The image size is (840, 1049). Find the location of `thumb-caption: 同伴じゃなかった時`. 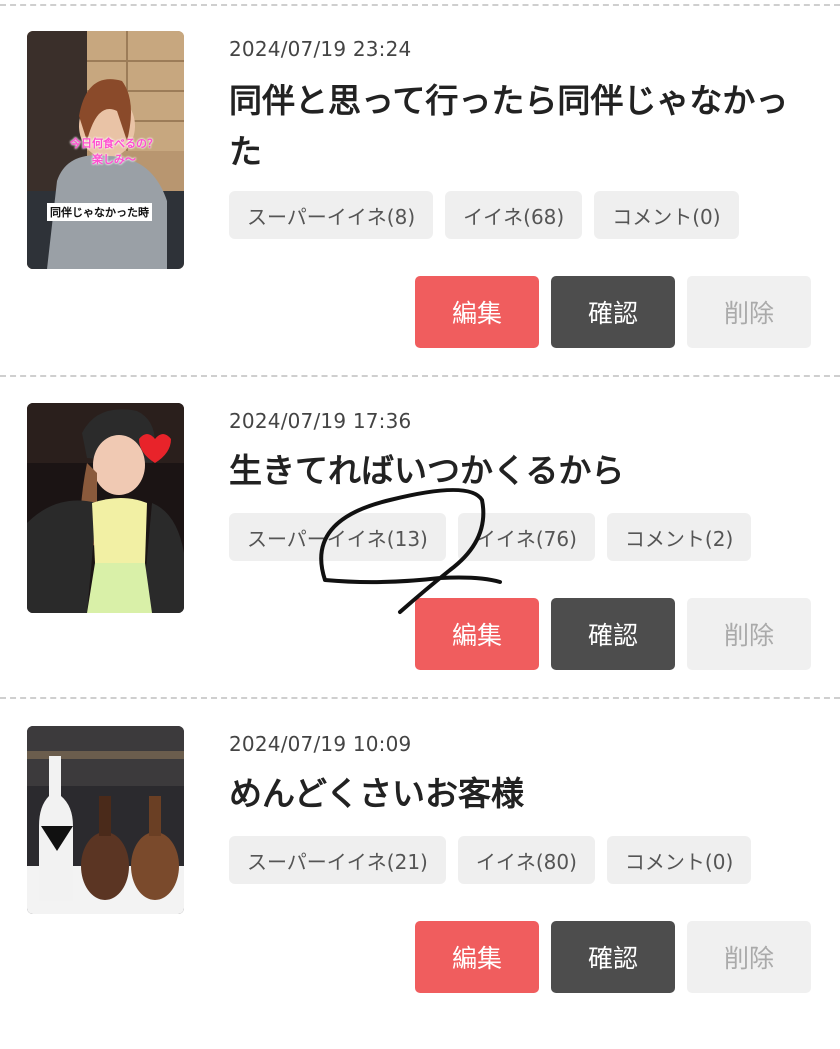

thumb-caption: 同伴じゃなかった時 is located at coordinates (99, 212).